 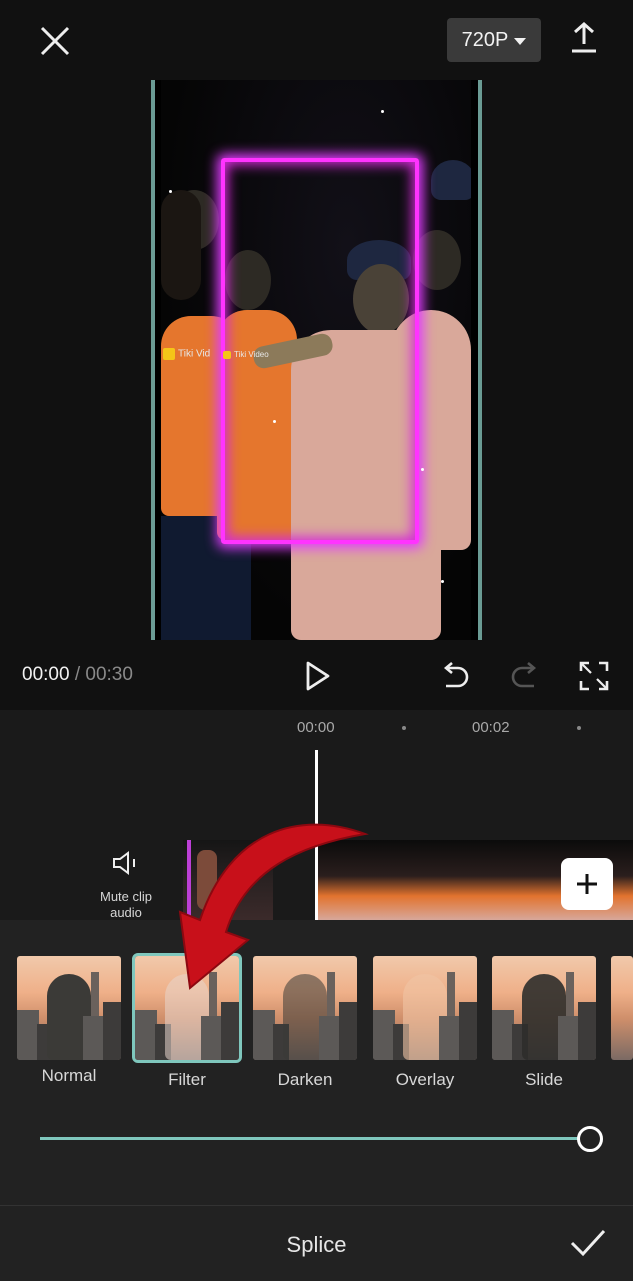 I want to click on redo-button, so click(x=525, y=676).